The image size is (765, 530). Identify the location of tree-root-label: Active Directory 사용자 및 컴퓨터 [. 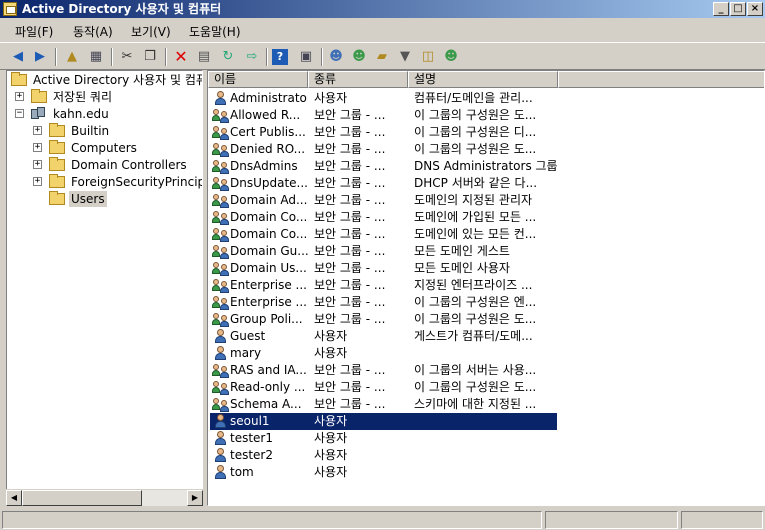
(117, 80).